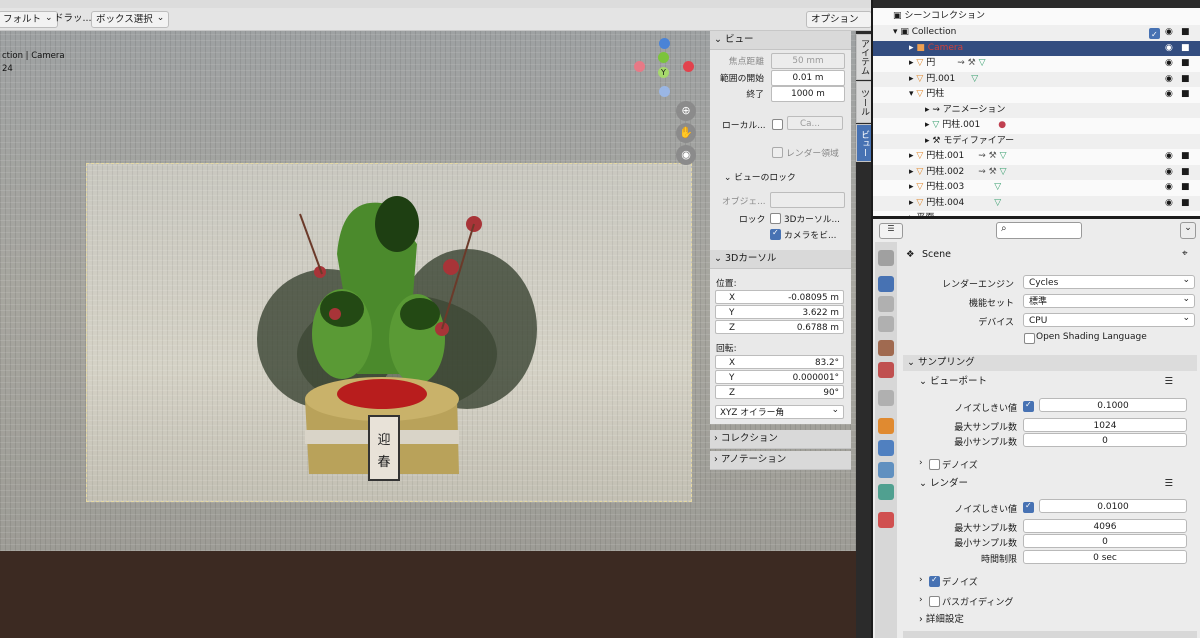  What do you see at coordinates (807, 200) in the screenshot?
I see `lock-object-field` at bounding box center [807, 200].